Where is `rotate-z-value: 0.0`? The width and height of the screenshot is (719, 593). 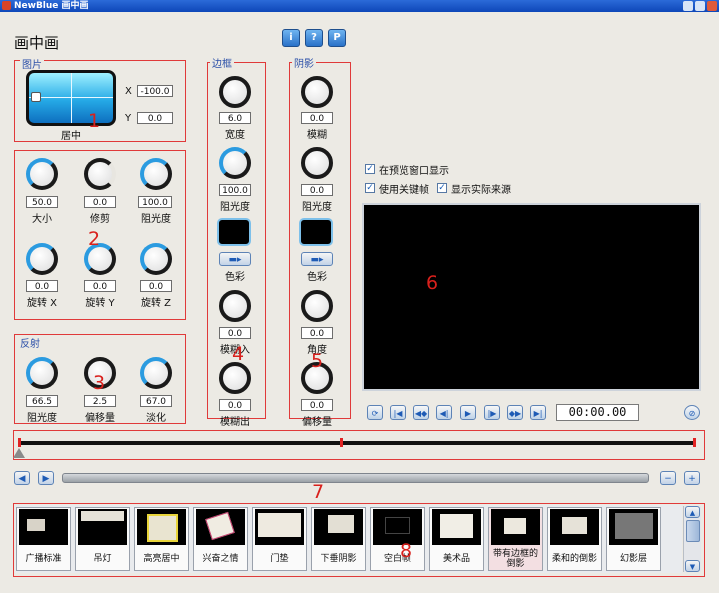
rotate-z-value: 0.0 is located at coordinates (156, 286).